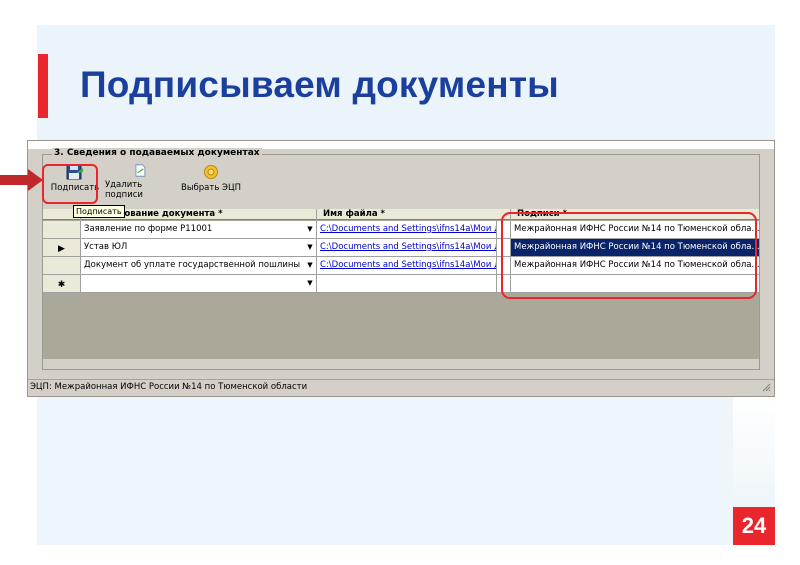 This screenshot has height=565, width=800. What do you see at coordinates (629, 255) in the screenshot?
I see `signatures-column-highlight` at bounding box center [629, 255].